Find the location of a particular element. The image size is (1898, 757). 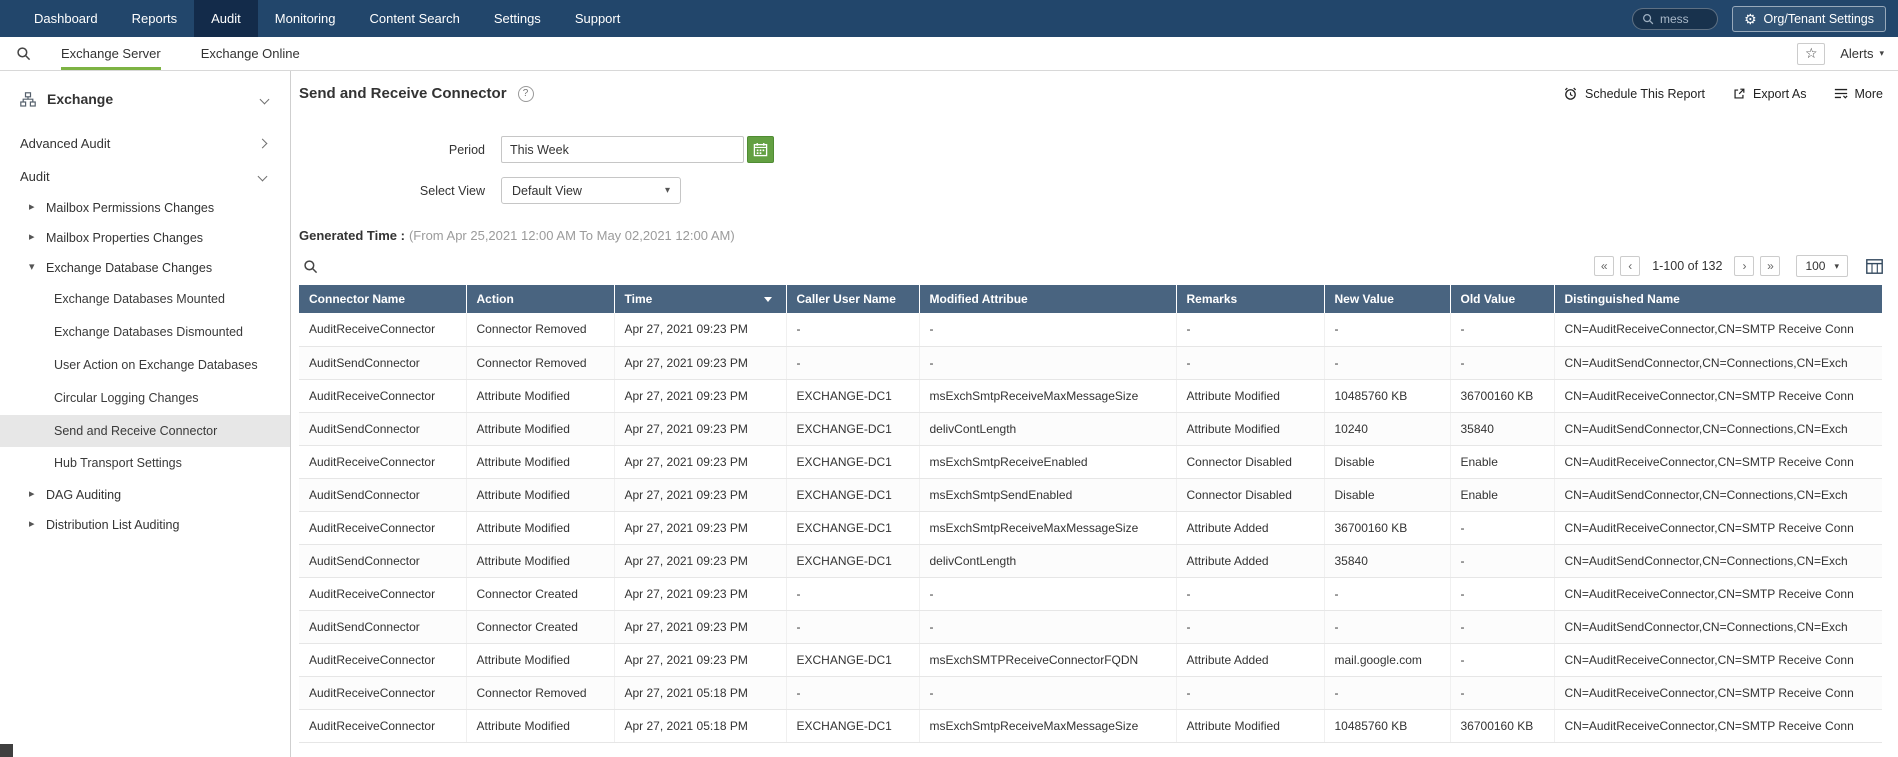

chevron-right-icon is located at coordinates (262, 143).